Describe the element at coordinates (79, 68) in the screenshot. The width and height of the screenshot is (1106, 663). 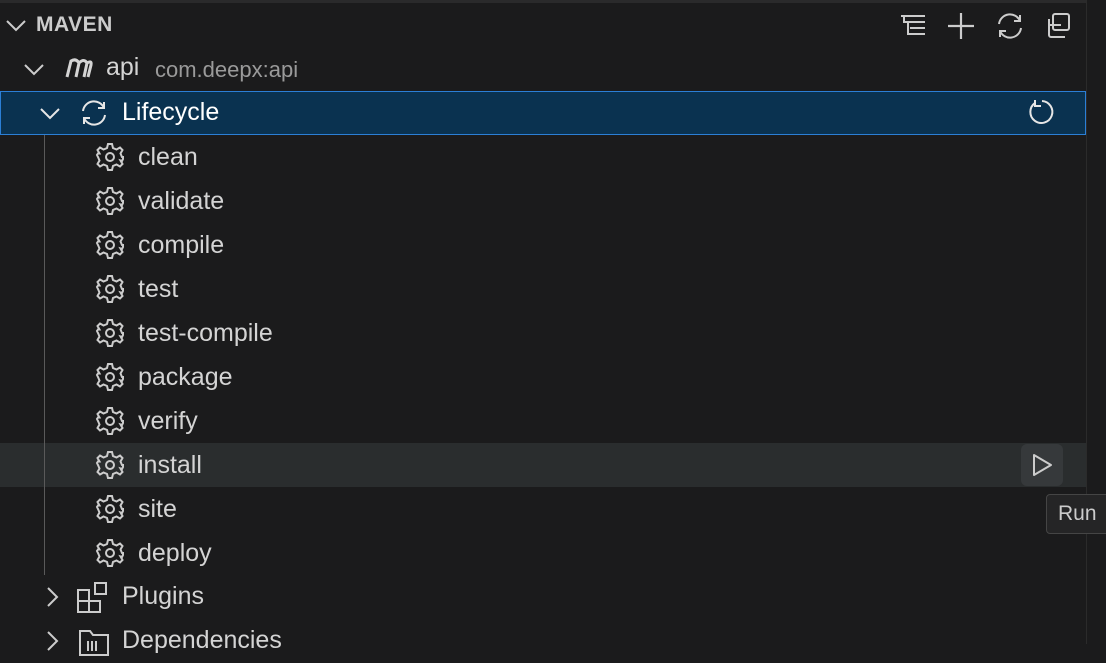
I see `maven-icon` at that location.